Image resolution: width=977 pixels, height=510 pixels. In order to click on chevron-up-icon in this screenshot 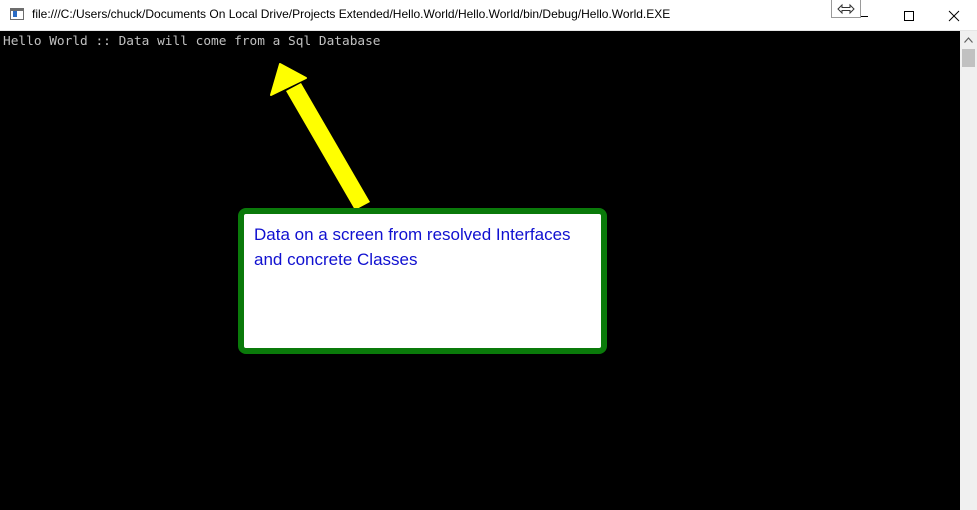, I will do `click(968, 39)`.